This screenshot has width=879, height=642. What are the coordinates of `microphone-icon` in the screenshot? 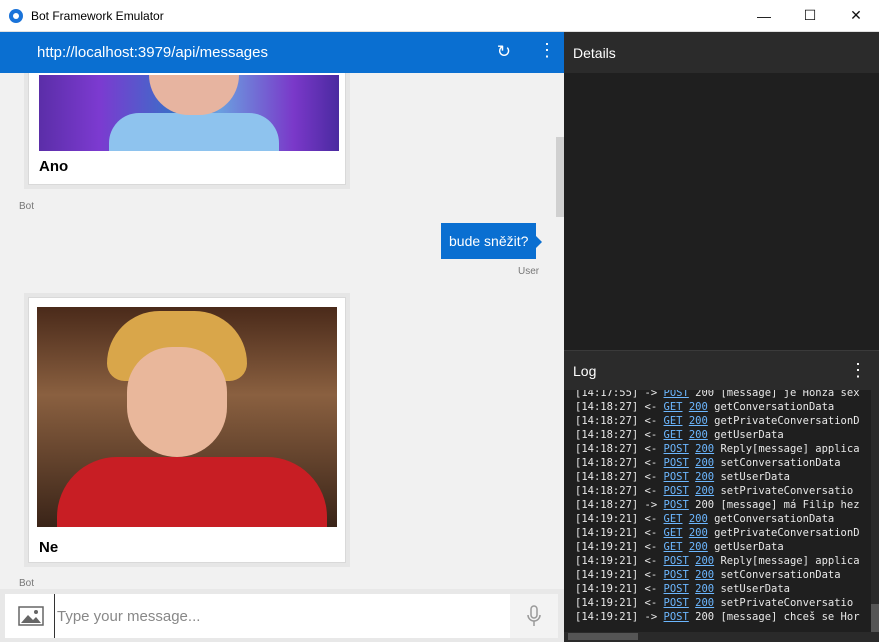 It's located at (534, 616).